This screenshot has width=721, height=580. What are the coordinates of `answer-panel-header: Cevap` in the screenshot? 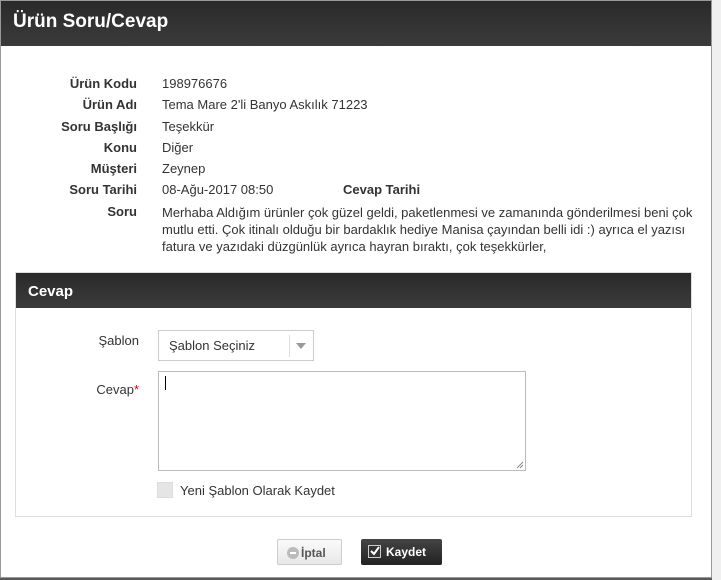 It's located at (353, 290).